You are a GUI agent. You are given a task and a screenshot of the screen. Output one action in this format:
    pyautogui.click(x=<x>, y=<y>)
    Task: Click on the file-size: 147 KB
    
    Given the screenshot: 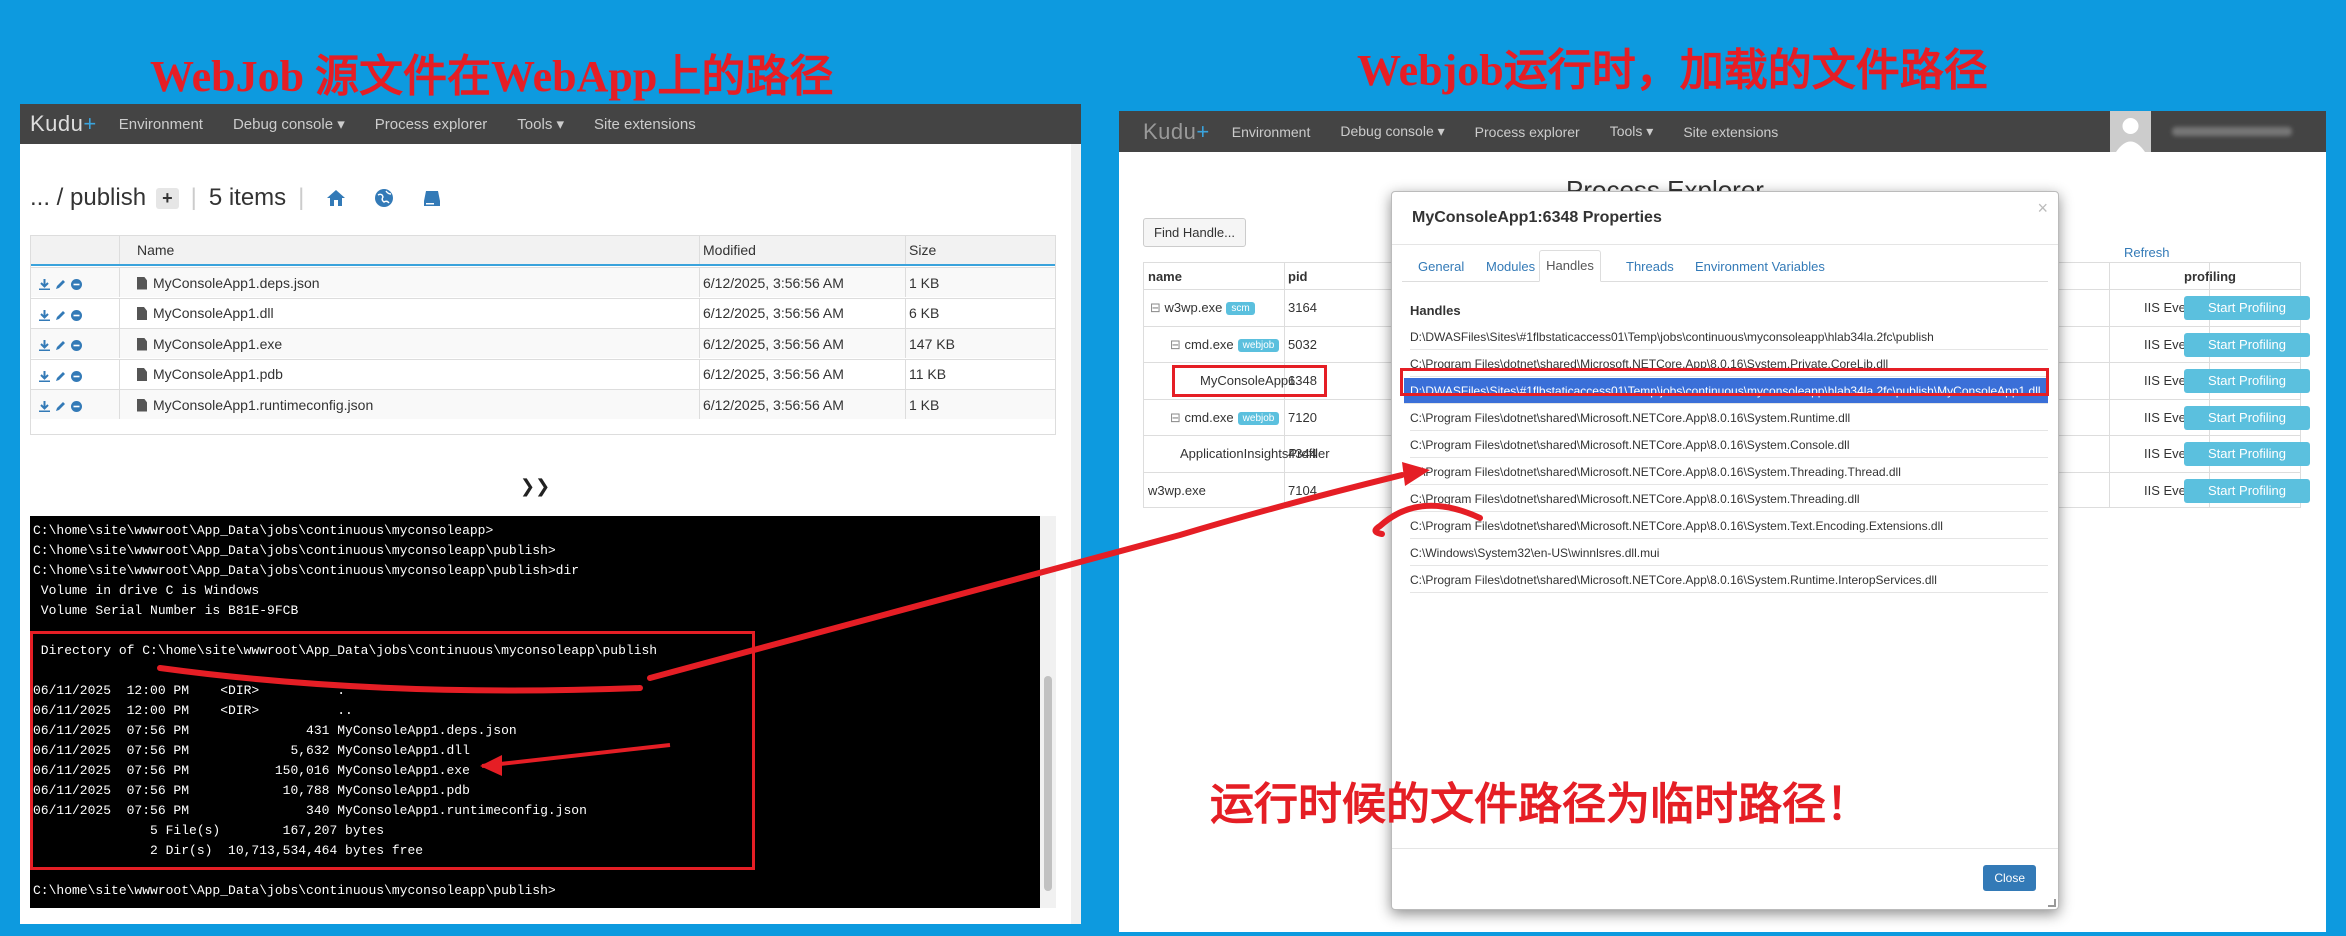 What is the action you would take?
    pyautogui.click(x=932, y=343)
    